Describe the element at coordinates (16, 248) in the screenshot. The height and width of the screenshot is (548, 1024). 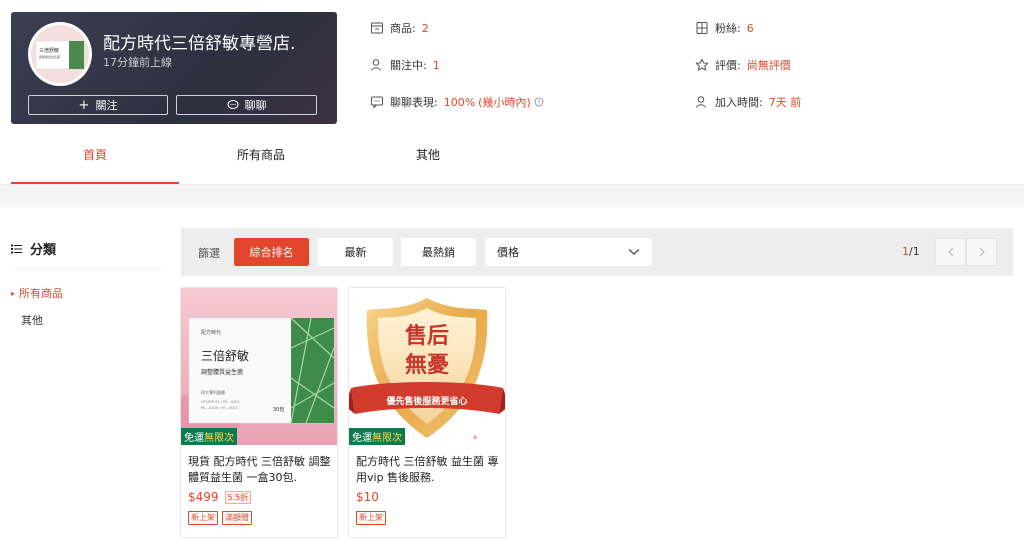
I see `list-icon` at that location.